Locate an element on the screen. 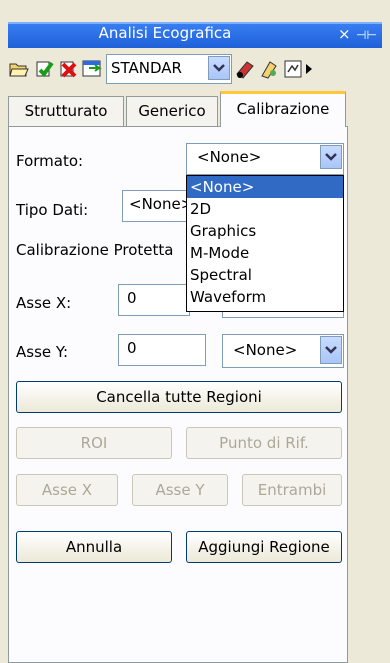  window-title: Analisi Ecografica is located at coordinates (165, 33).